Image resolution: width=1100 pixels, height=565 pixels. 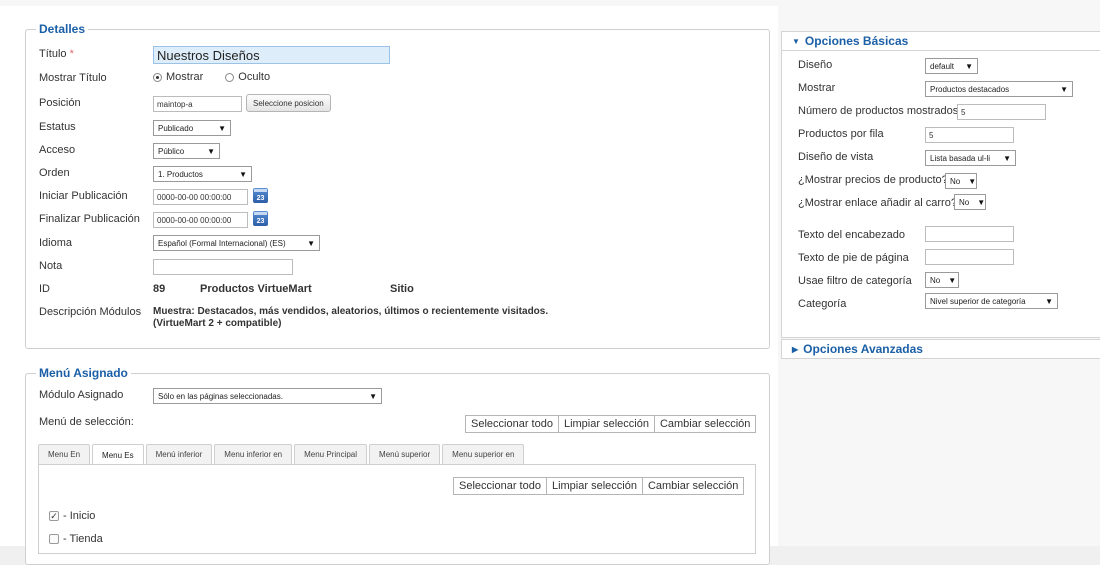 What do you see at coordinates (211, 77) in the screenshot?
I see `mostrar-titulo-radios: Mostrar Oculto` at bounding box center [211, 77].